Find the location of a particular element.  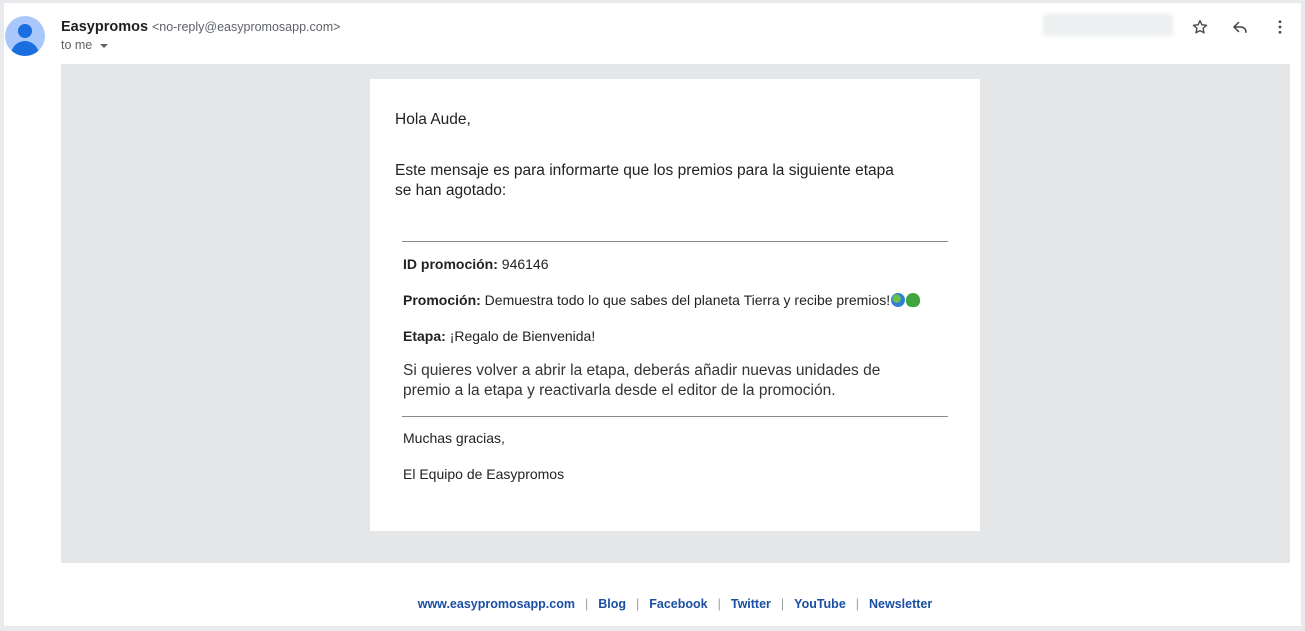

reply-icon is located at coordinates (1240, 27).